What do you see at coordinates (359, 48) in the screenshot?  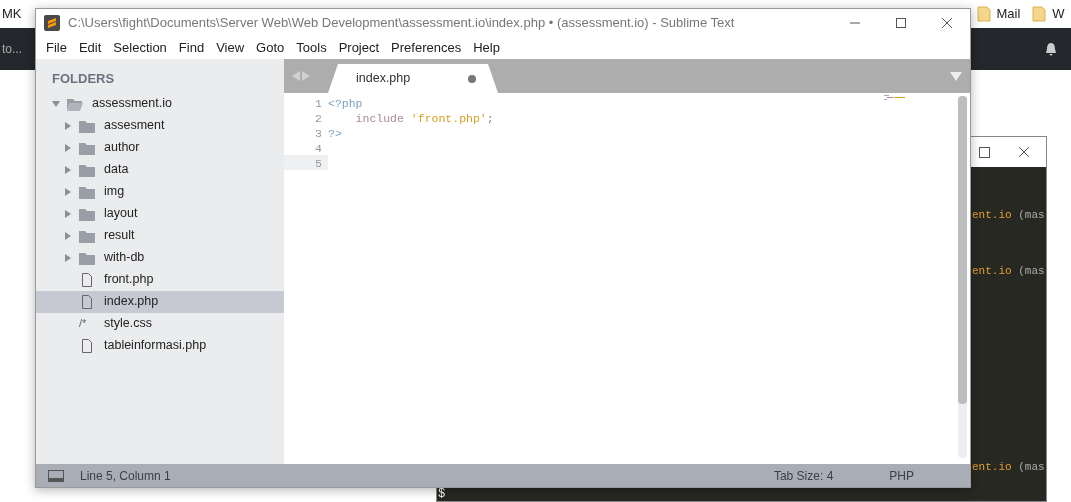 I see `menu-item: Project` at bounding box center [359, 48].